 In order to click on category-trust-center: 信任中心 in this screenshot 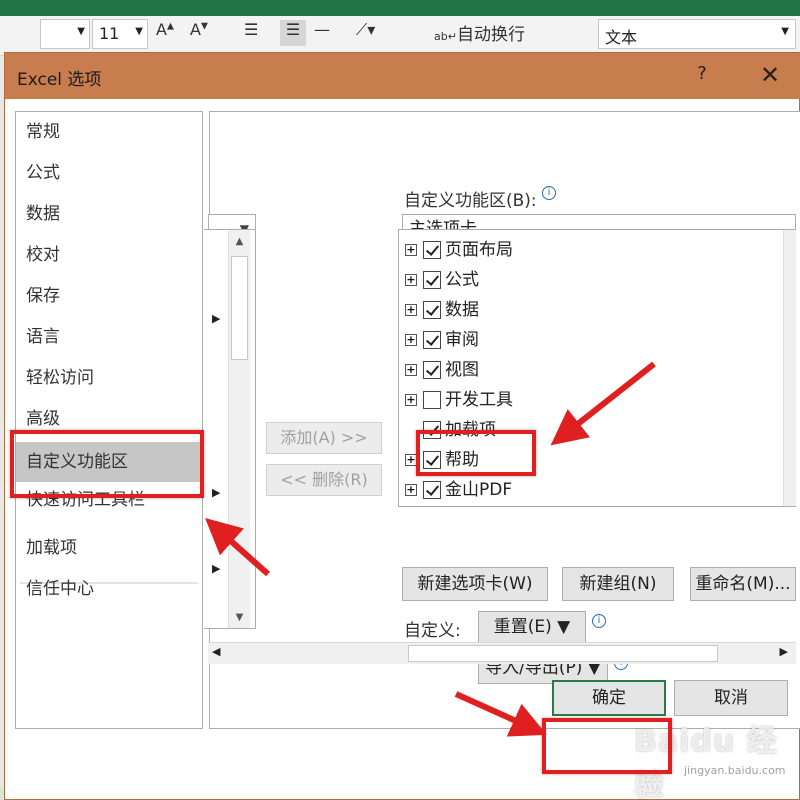, I will do `click(109, 589)`.